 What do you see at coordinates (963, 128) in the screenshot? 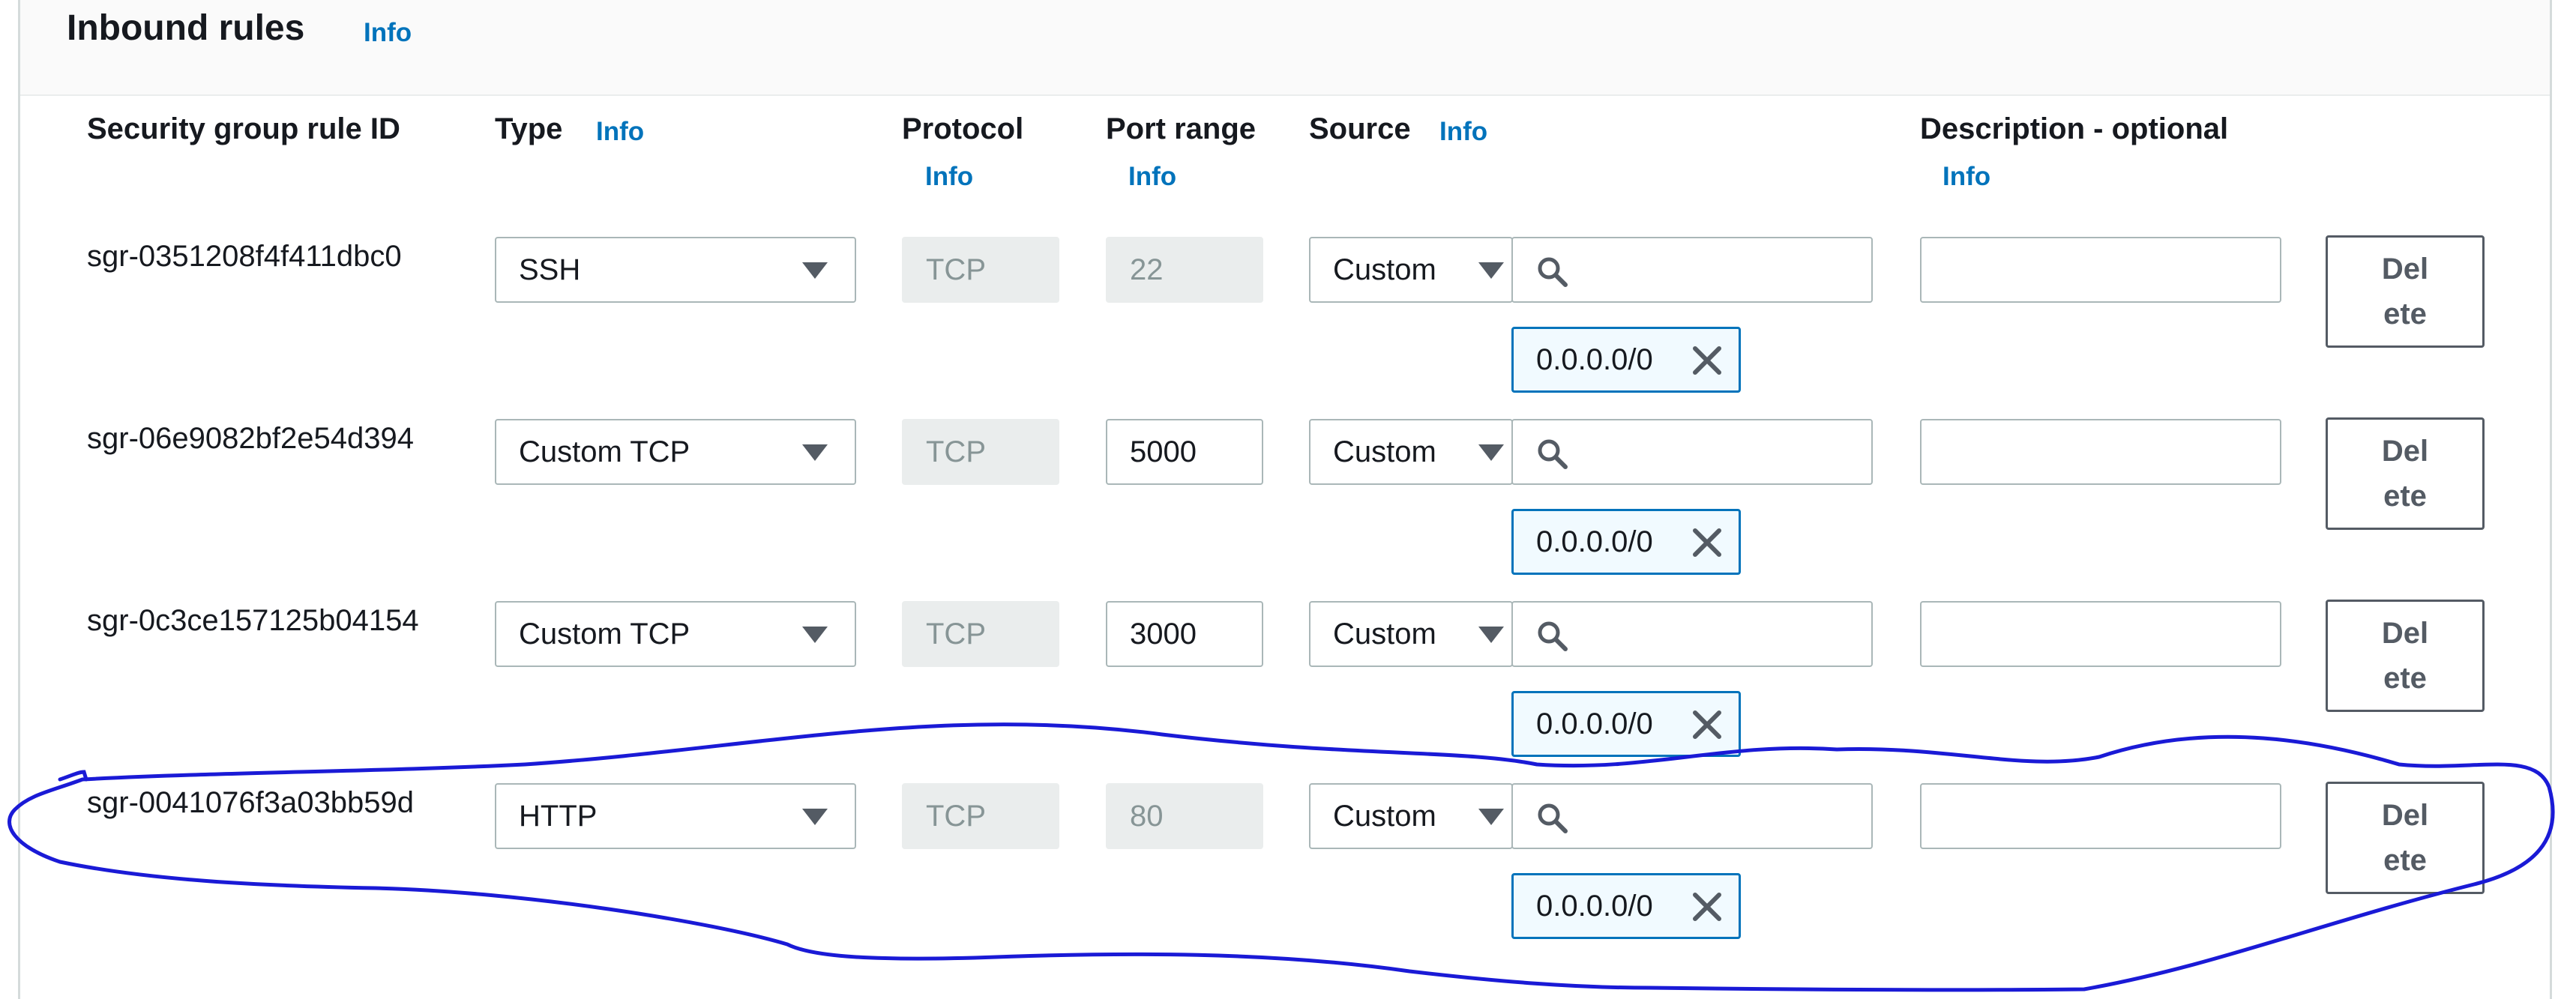
I see `header-protocol: Protocol` at bounding box center [963, 128].